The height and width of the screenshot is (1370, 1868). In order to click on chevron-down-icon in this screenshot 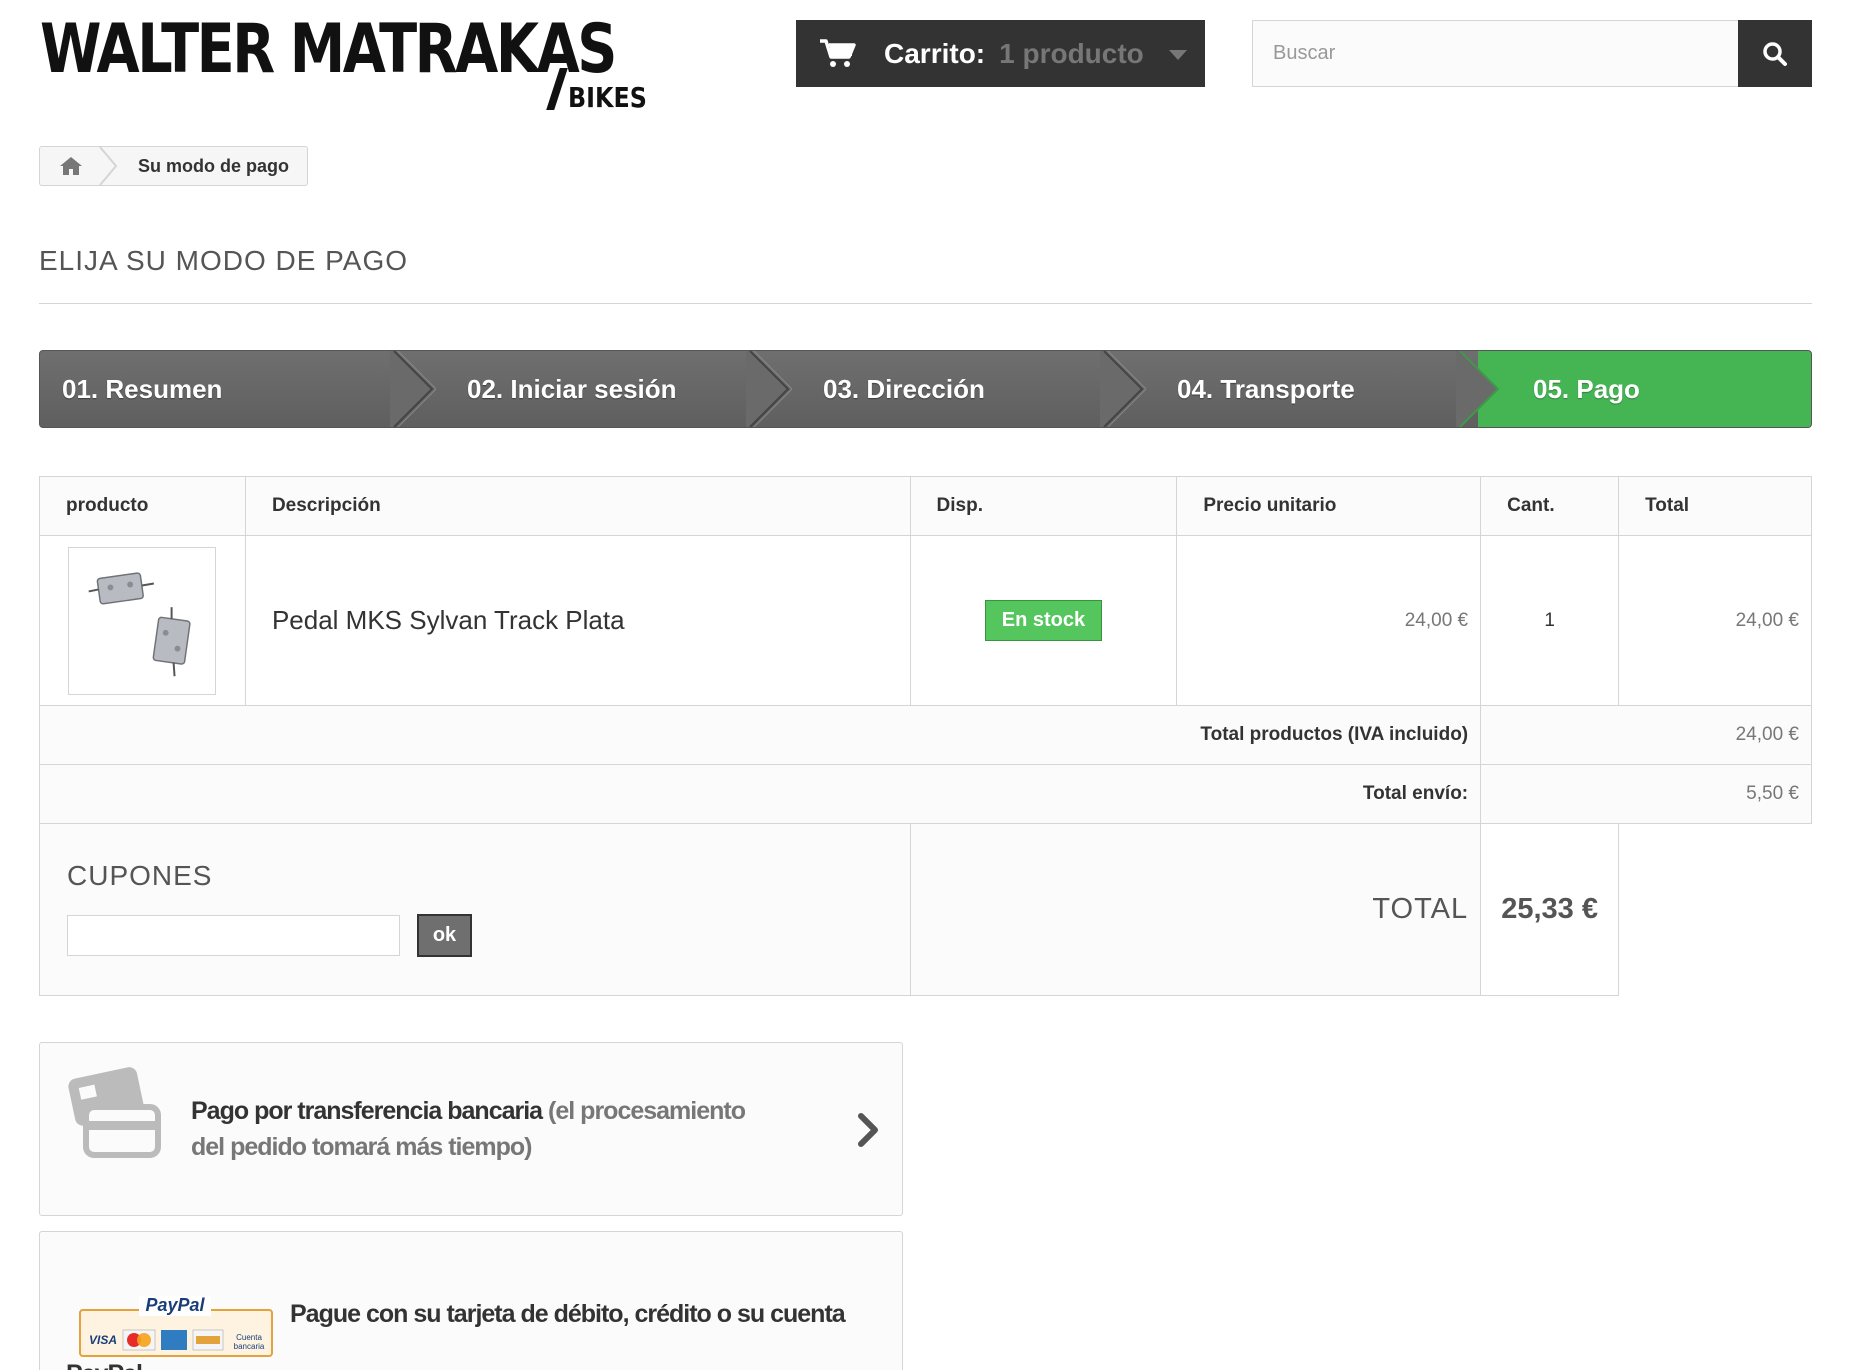, I will do `click(1178, 55)`.